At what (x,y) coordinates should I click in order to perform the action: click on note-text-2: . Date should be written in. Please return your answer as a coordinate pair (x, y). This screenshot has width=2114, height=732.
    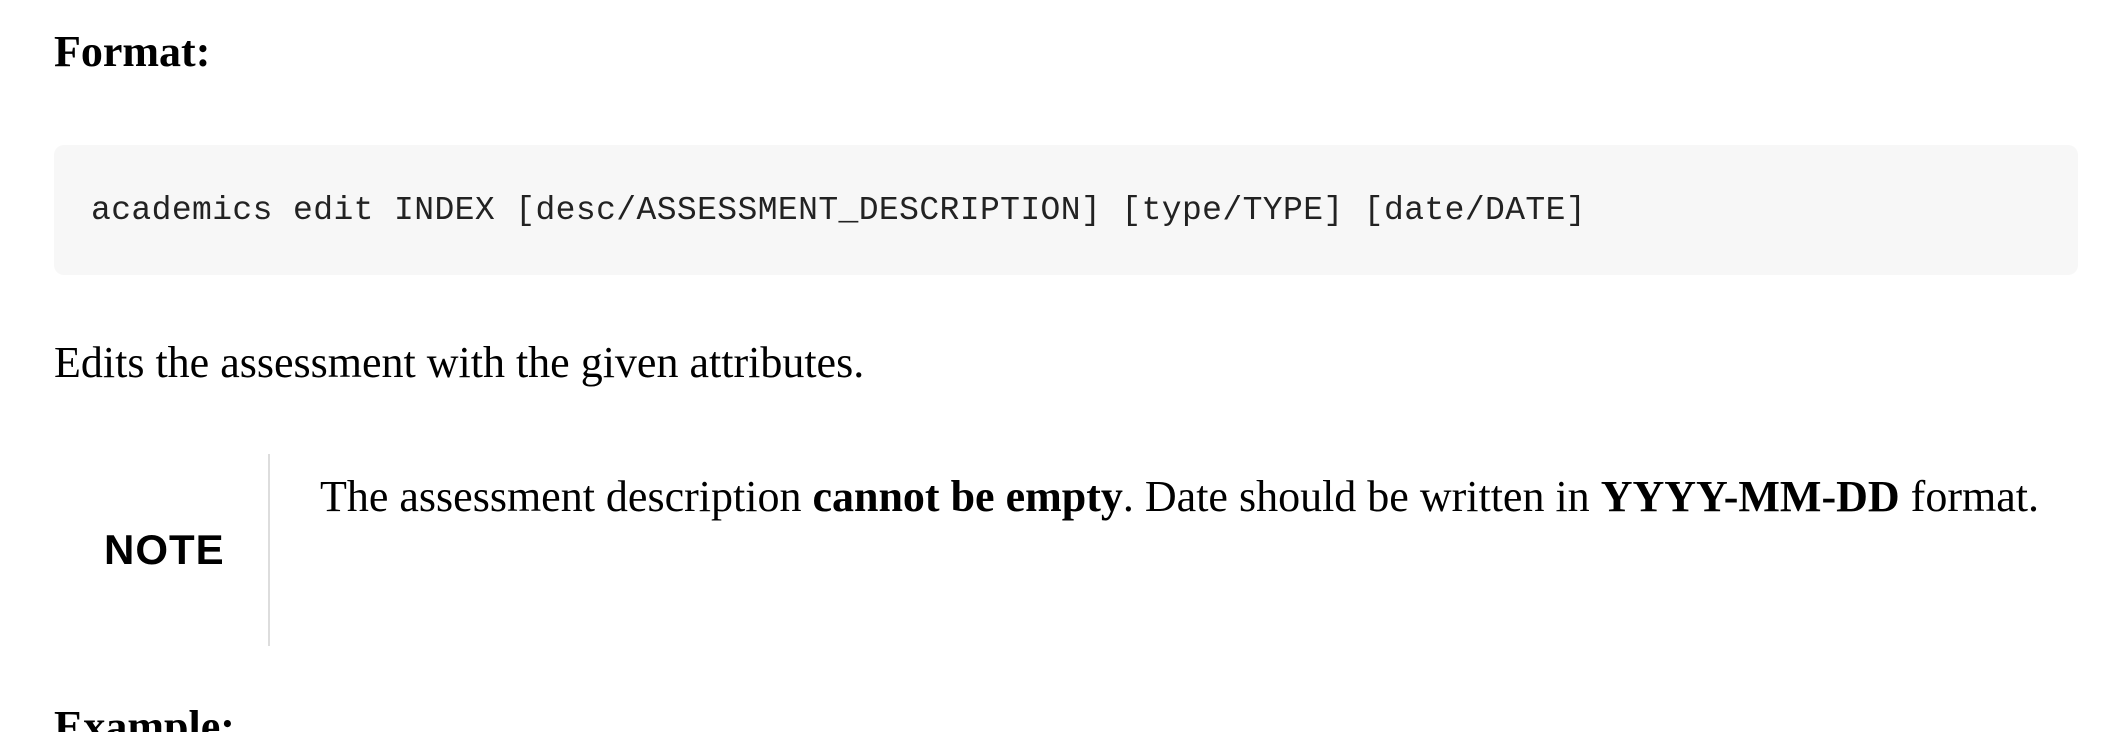
    Looking at the image, I should click on (1361, 496).